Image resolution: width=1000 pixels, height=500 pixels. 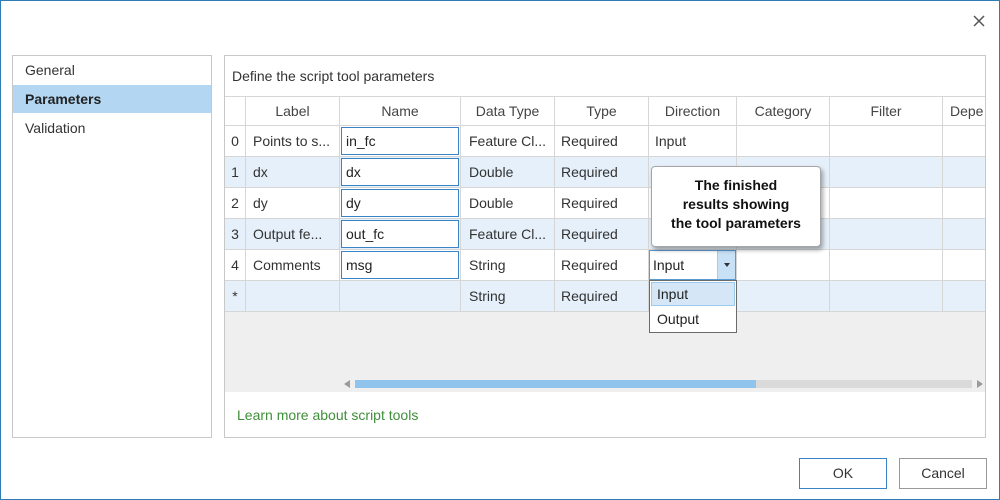 What do you see at coordinates (347, 384) in the screenshot?
I see `scroll-left-arrow-icon` at bounding box center [347, 384].